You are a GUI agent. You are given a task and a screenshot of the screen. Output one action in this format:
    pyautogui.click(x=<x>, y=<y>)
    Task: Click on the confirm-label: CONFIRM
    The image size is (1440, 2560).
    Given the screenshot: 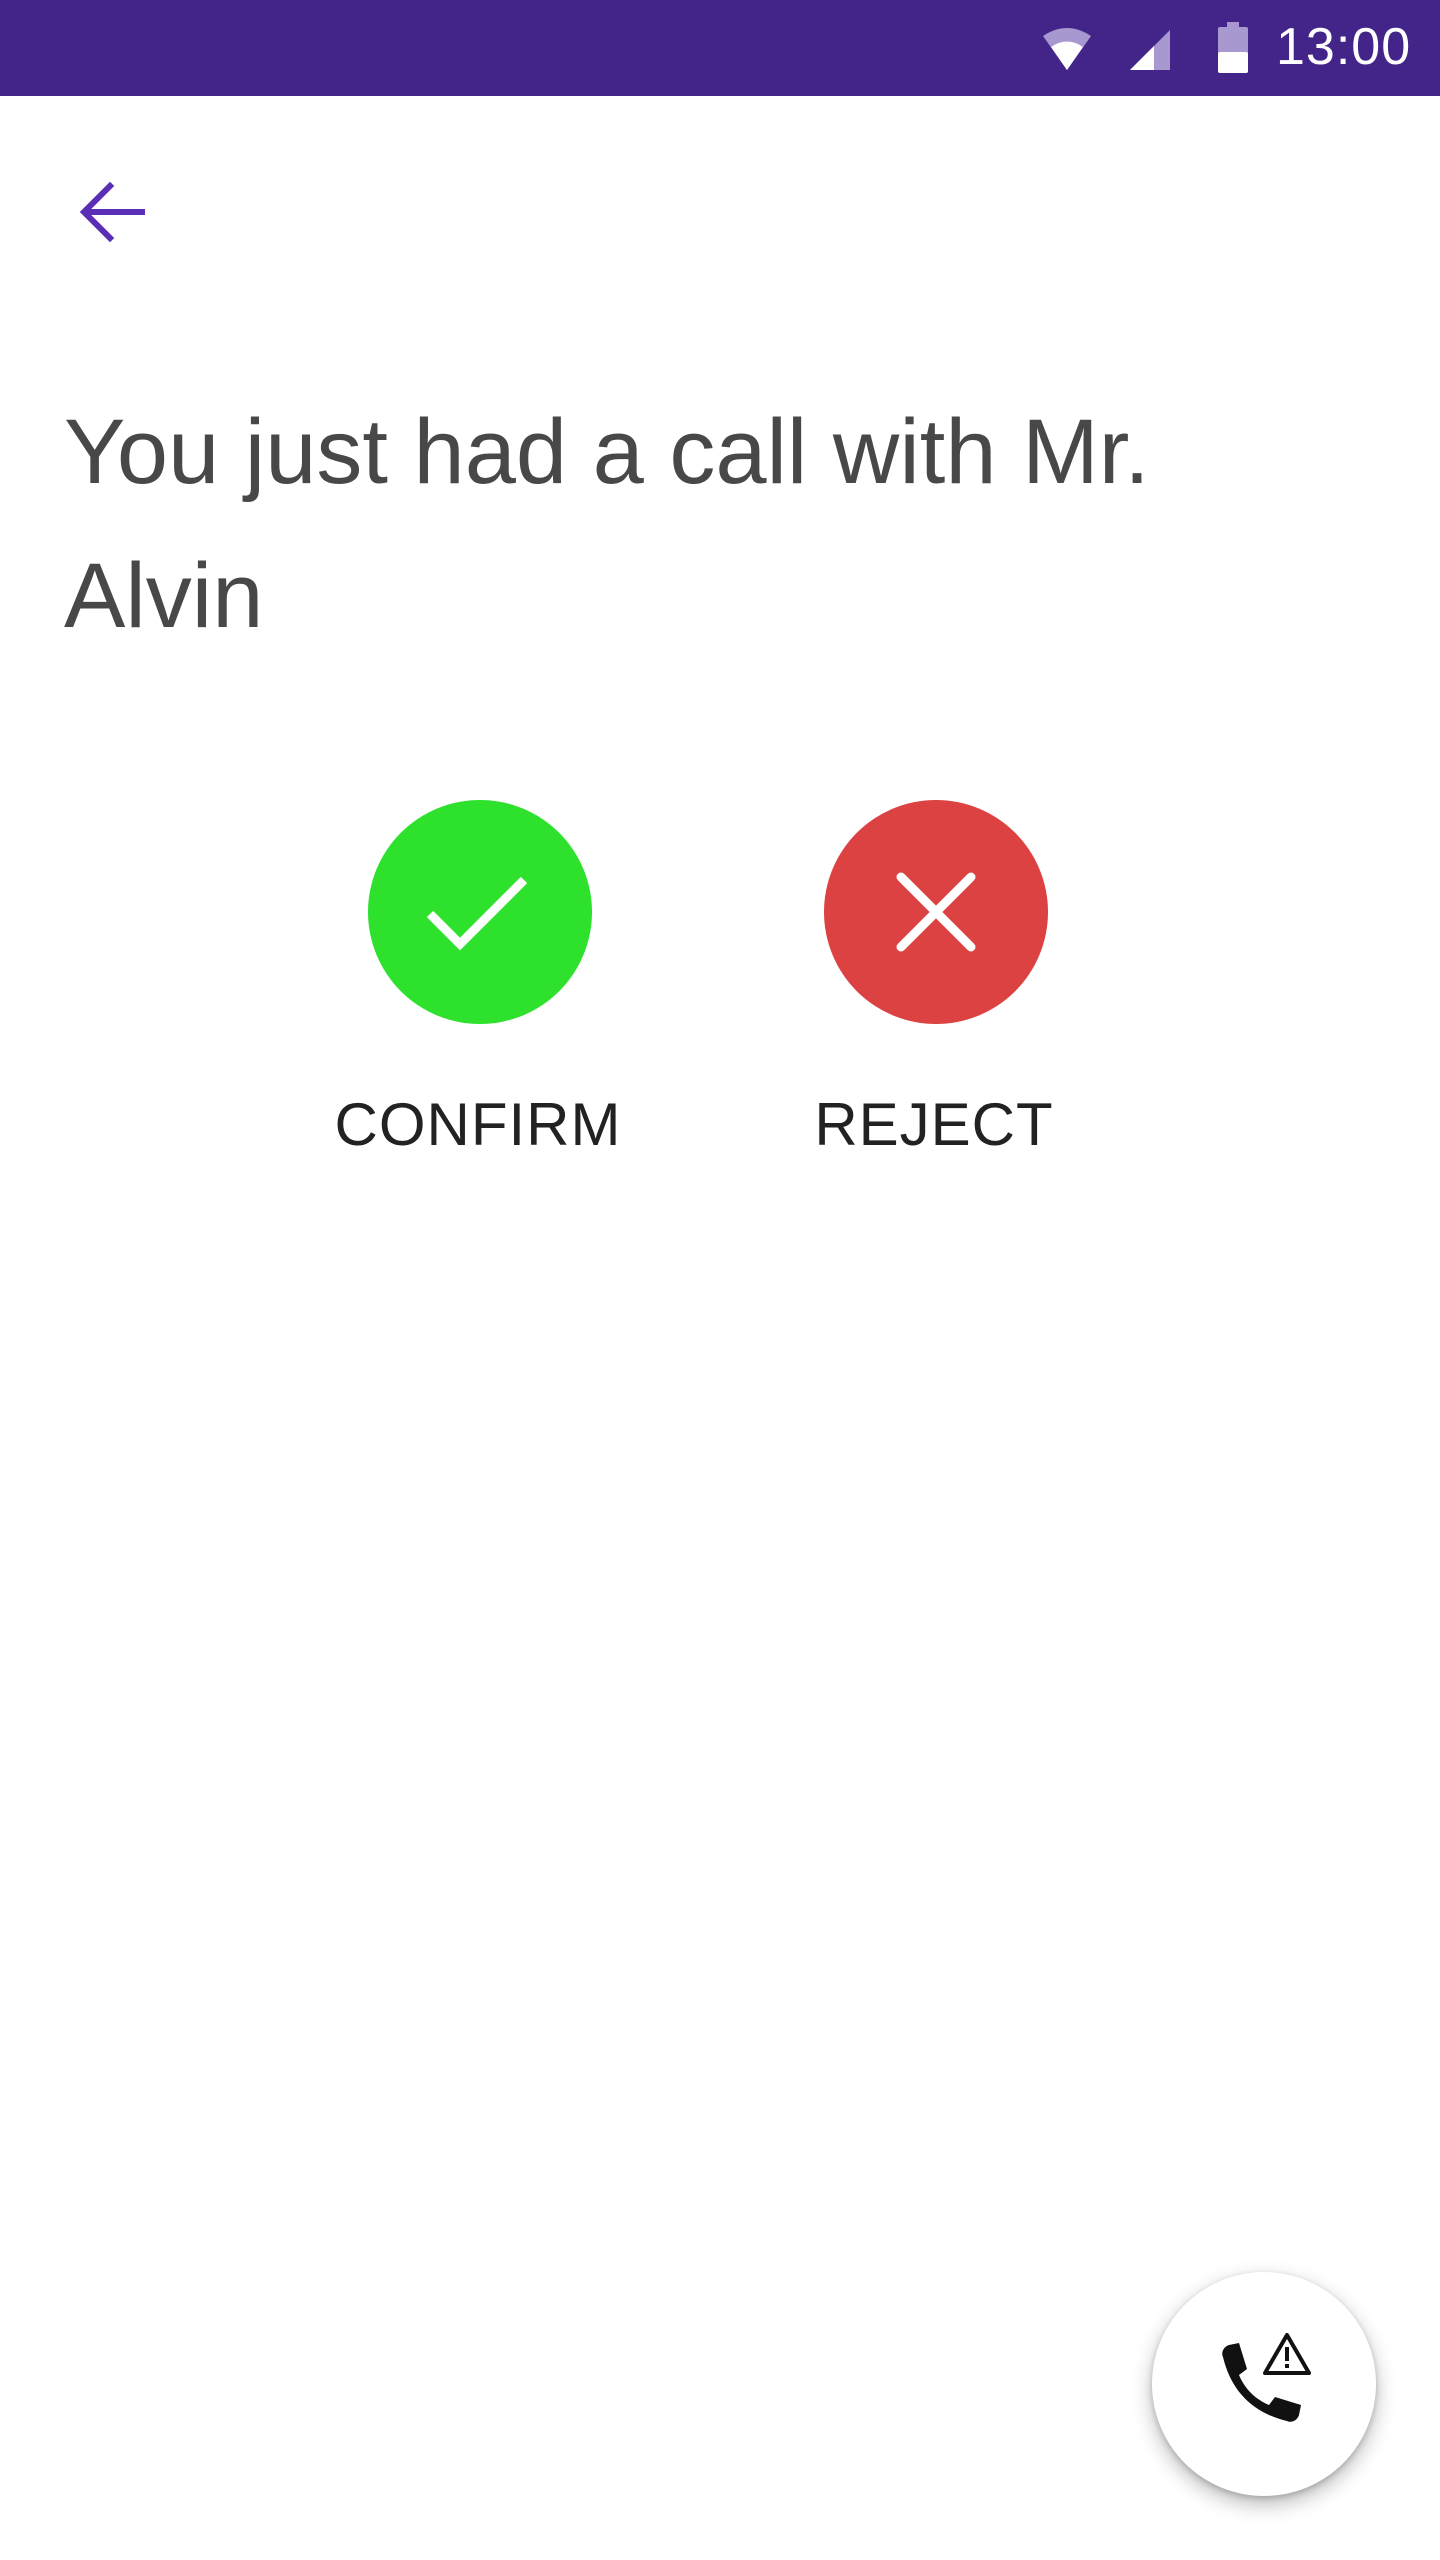 What is the action you would take?
    pyautogui.click(x=478, y=1125)
    